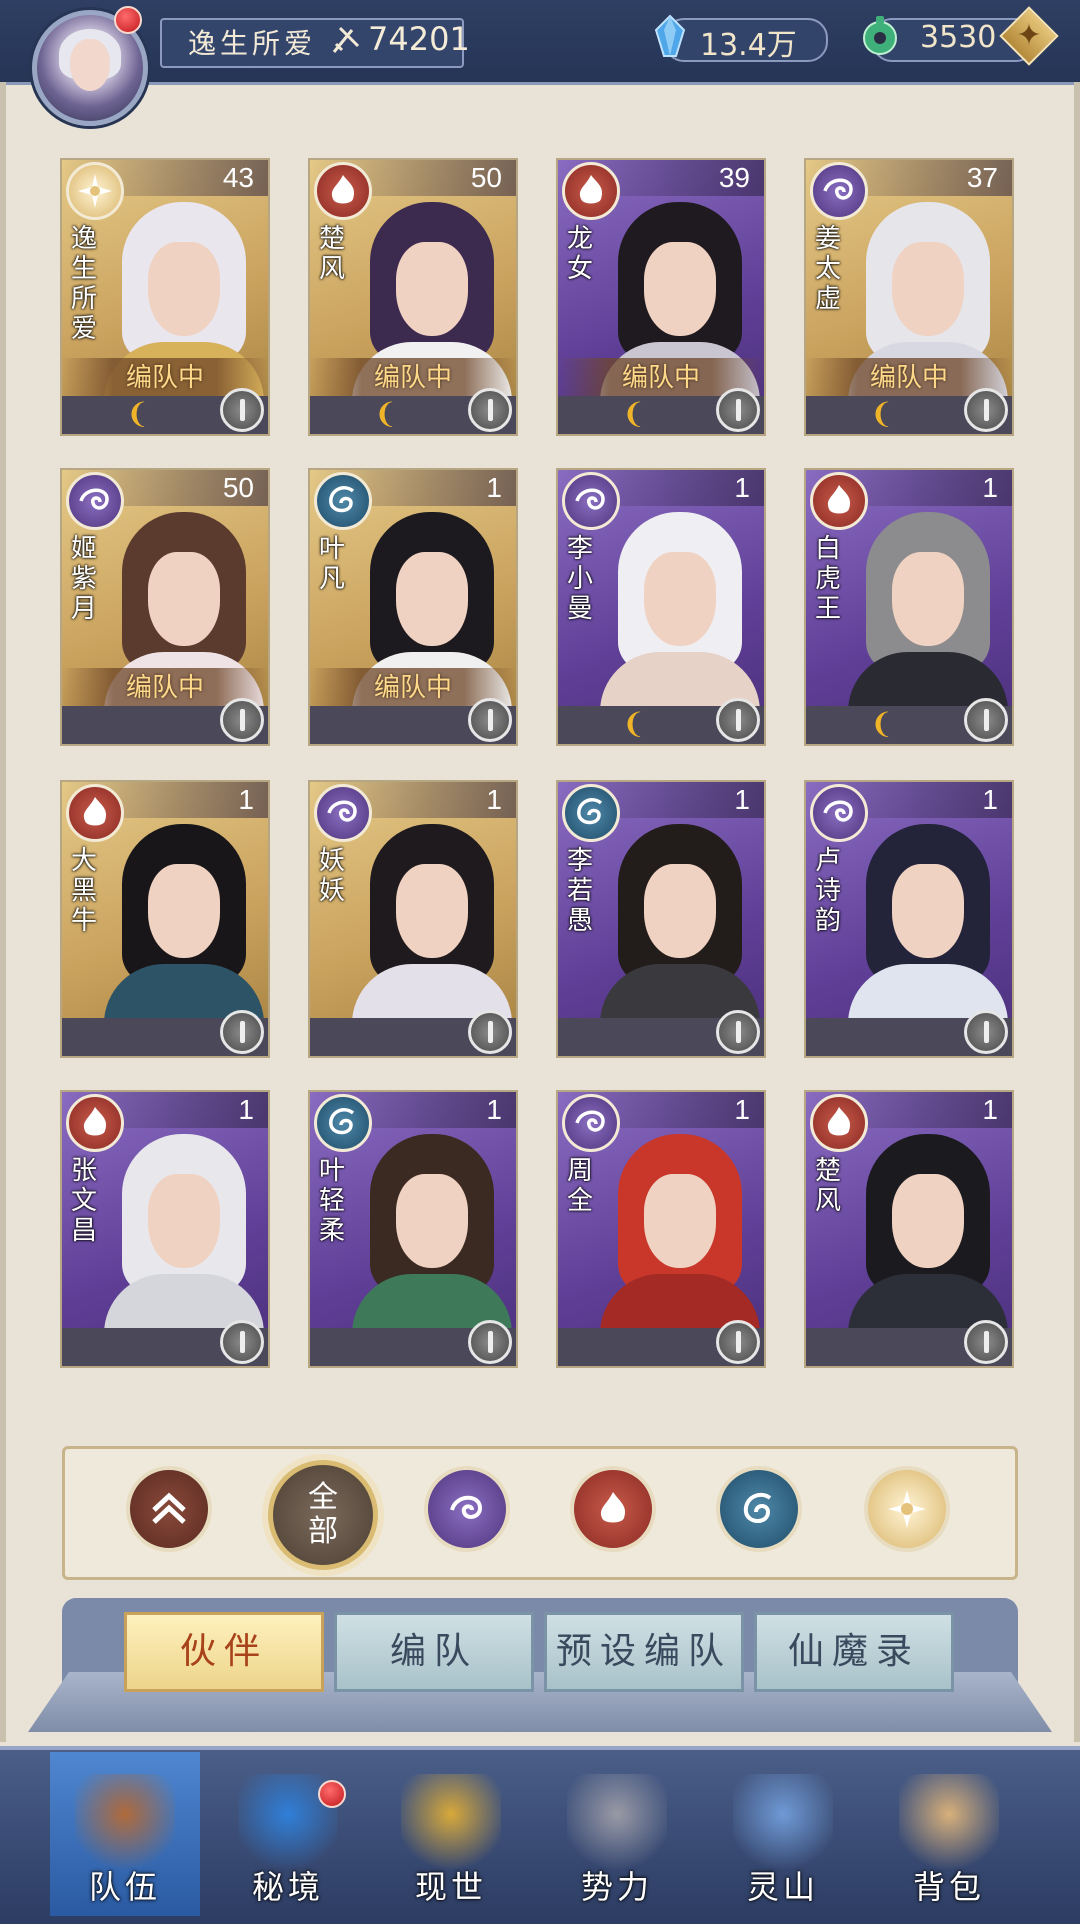  I want to click on nav-label: 势力, so click(616, 1887).